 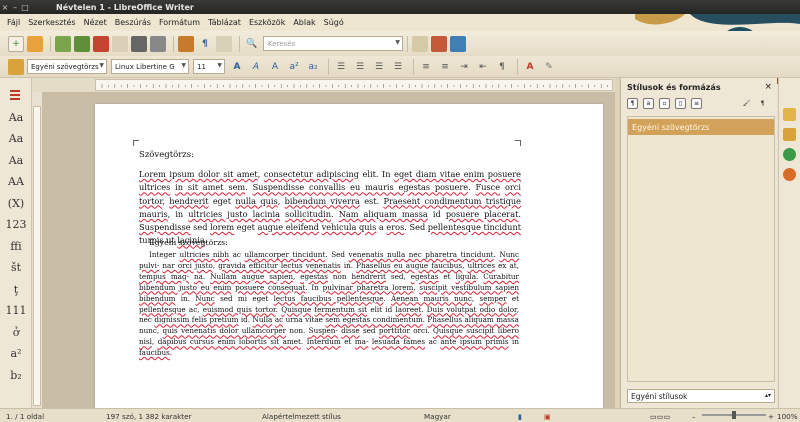 What do you see at coordinates (25, 416) in the screenshot?
I see `status-page: 1. / 1 oldal` at bounding box center [25, 416].